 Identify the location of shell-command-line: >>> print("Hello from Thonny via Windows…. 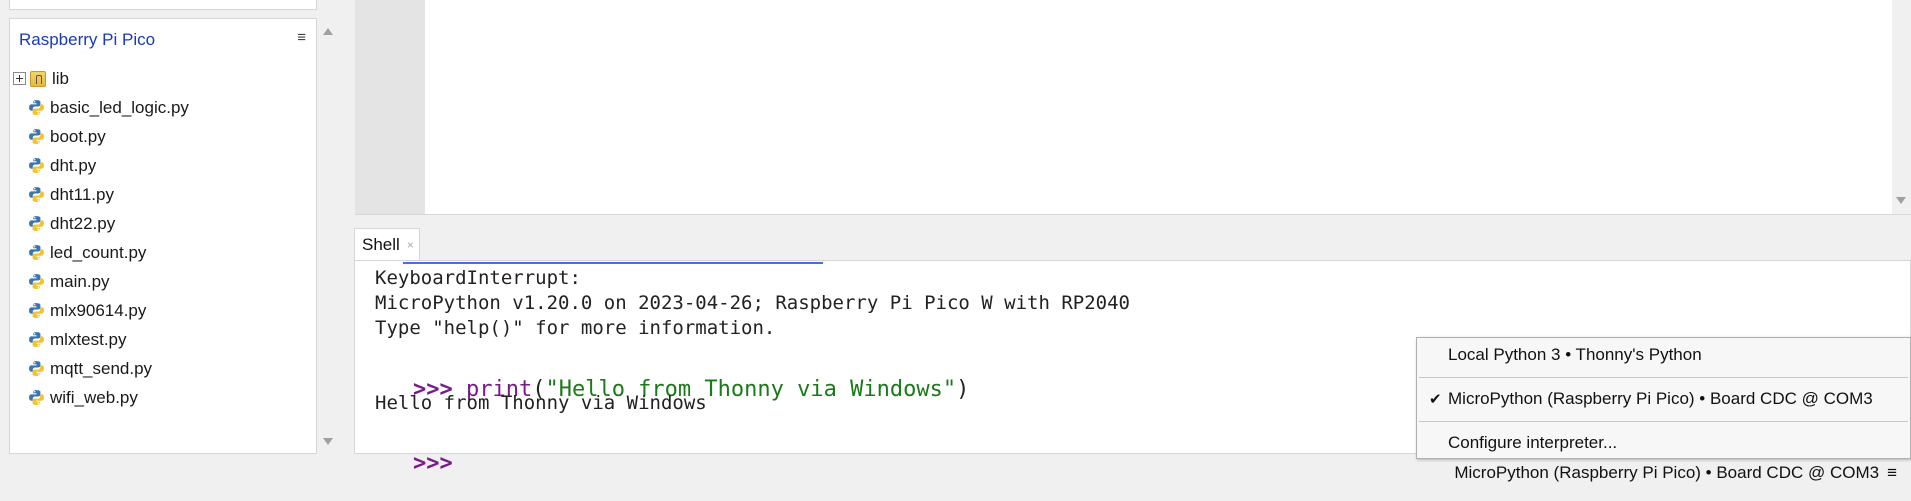
(664, 389).